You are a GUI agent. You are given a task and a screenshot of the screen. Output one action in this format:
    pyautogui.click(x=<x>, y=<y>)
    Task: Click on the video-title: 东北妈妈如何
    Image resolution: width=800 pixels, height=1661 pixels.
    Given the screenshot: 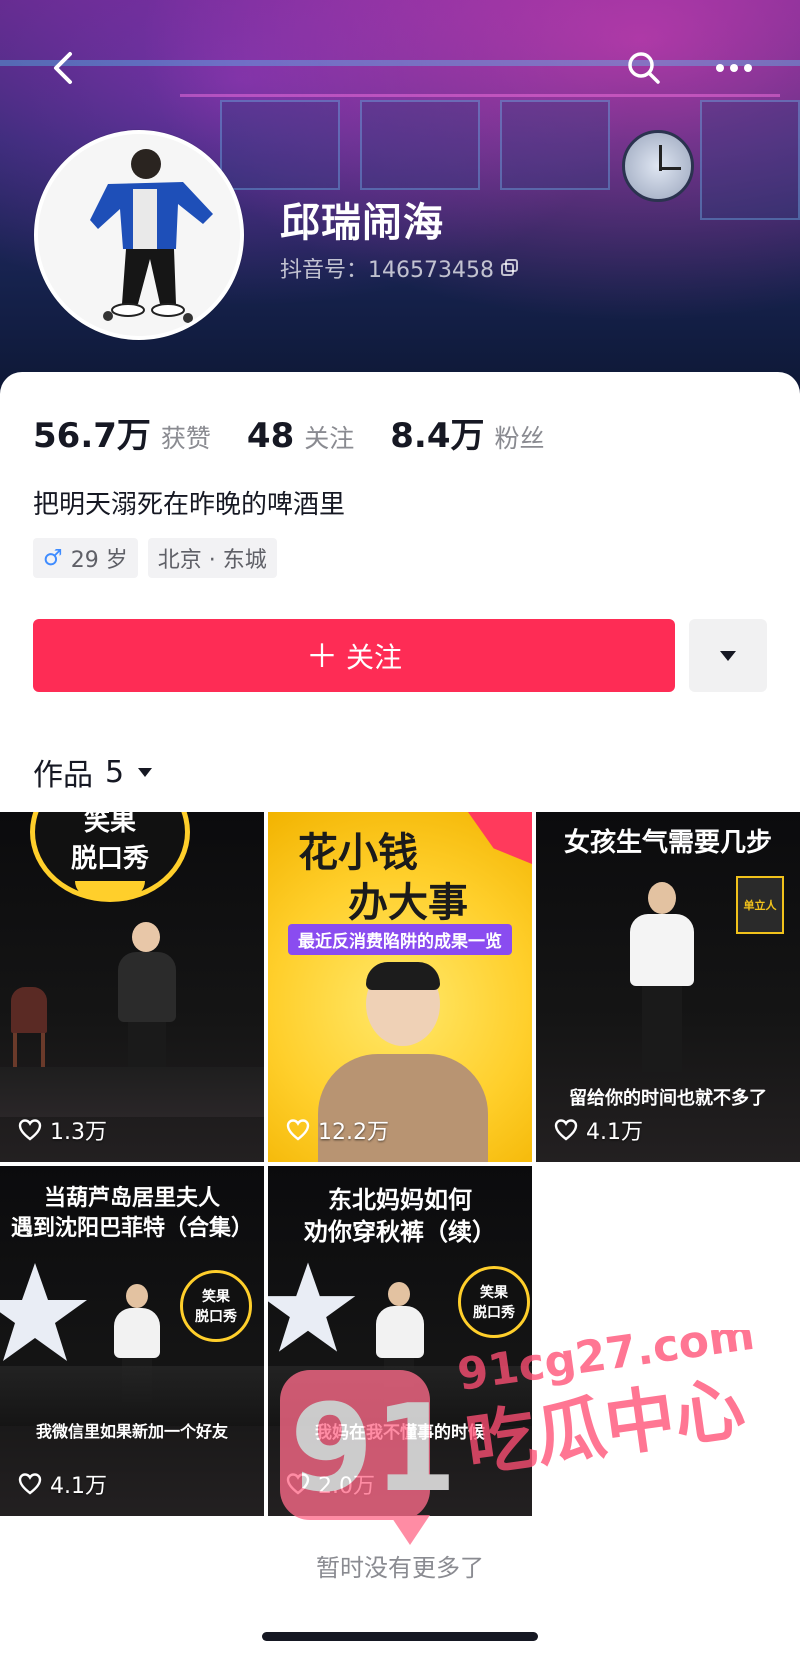 What is the action you would take?
    pyautogui.click(x=400, y=1200)
    